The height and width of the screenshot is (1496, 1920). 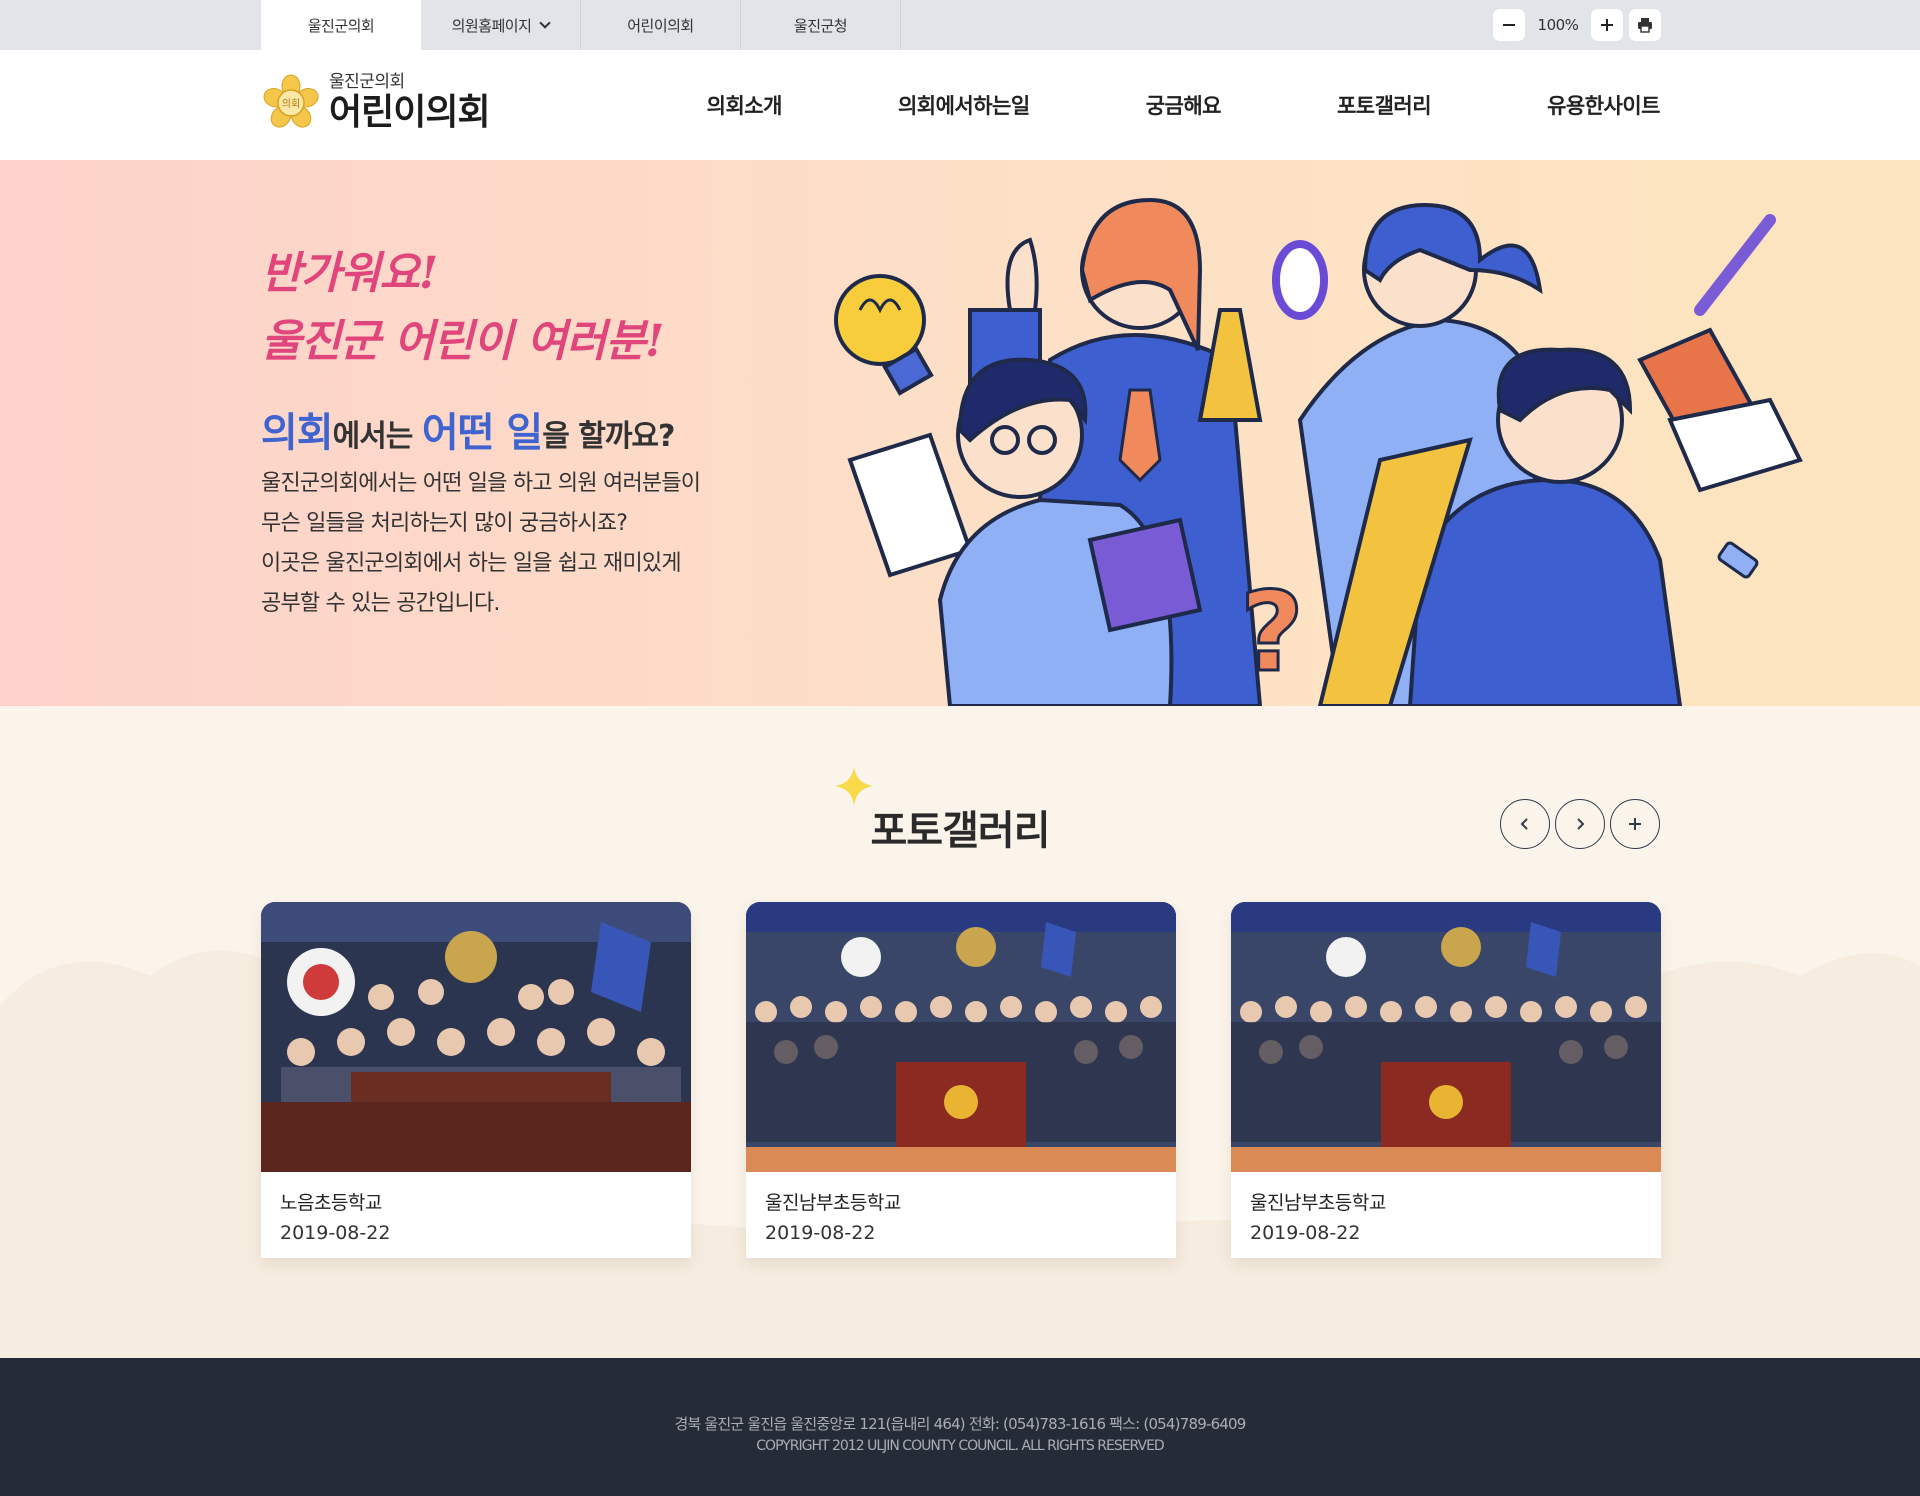 What do you see at coordinates (1384, 105) in the screenshot?
I see `nav-photo-gallery: 포토갤러리` at bounding box center [1384, 105].